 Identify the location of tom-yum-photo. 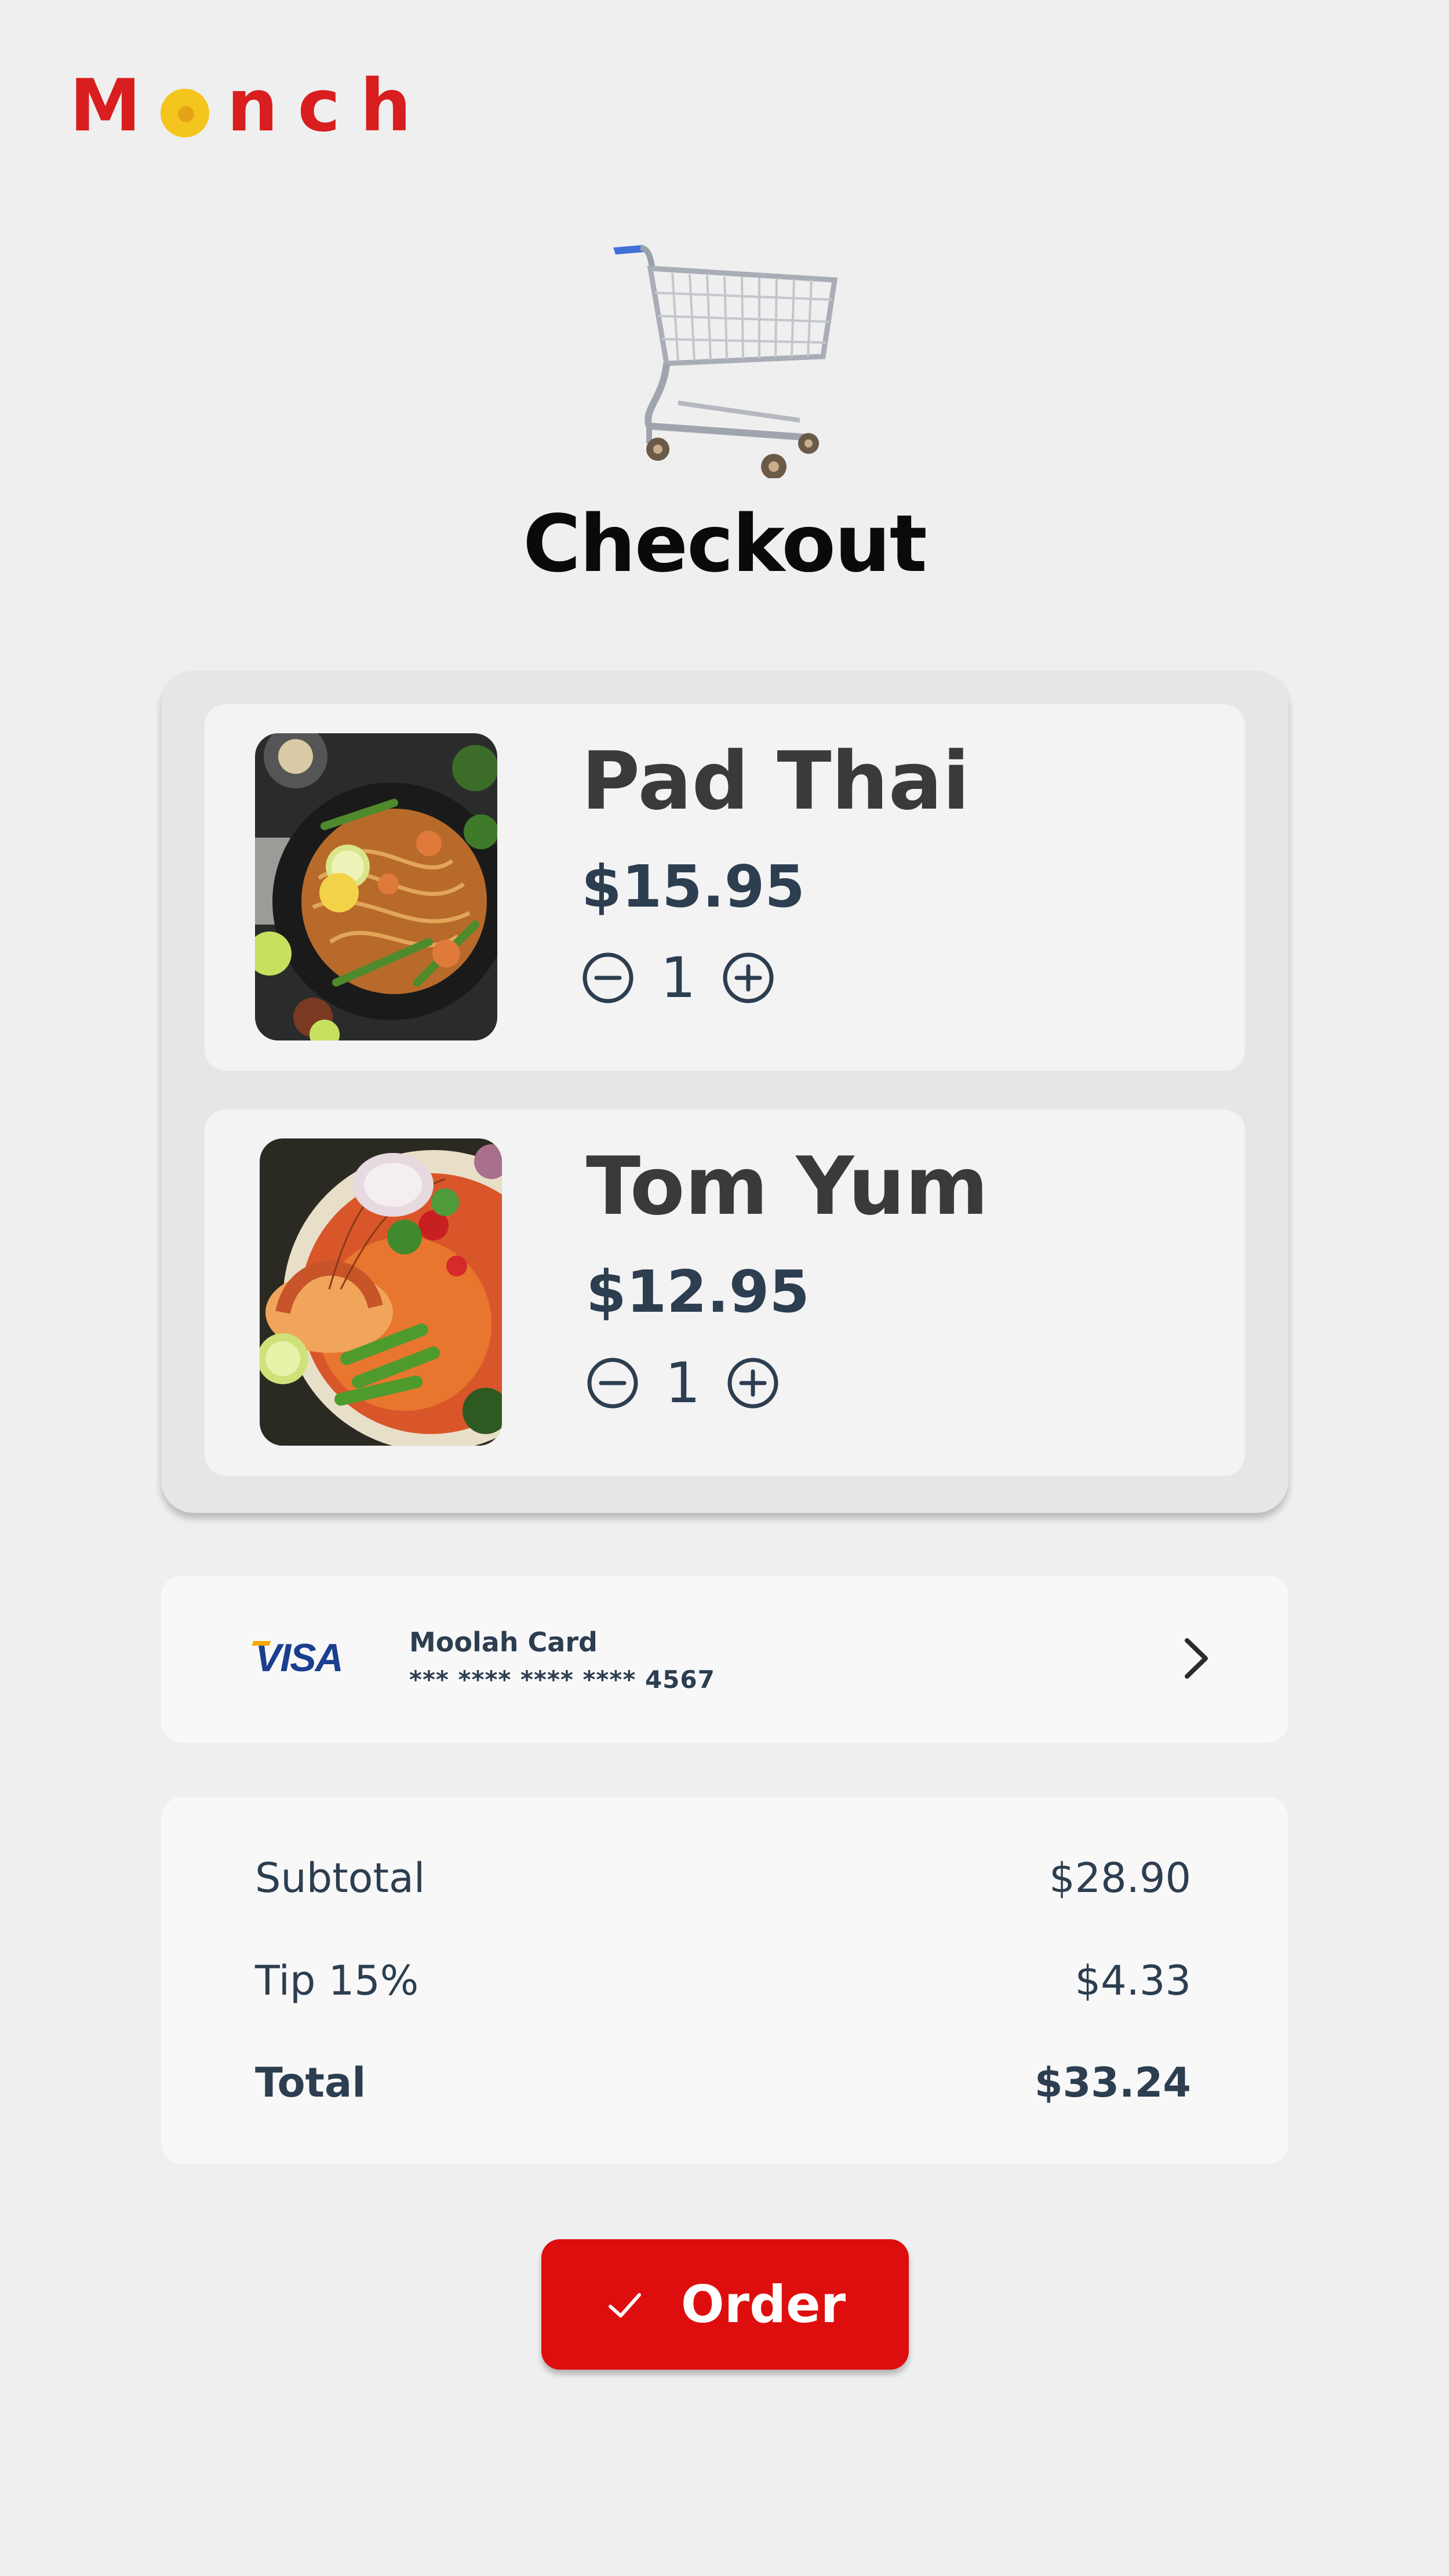
(381, 1292).